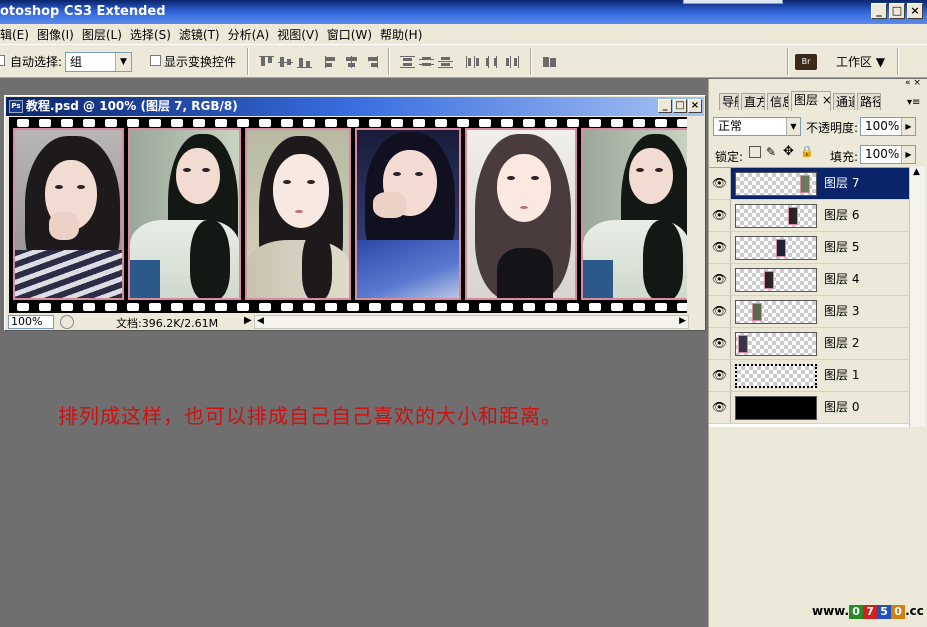 The width and height of the screenshot is (927, 627). I want to click on tab-navigator: 导航, so click(729, 101).